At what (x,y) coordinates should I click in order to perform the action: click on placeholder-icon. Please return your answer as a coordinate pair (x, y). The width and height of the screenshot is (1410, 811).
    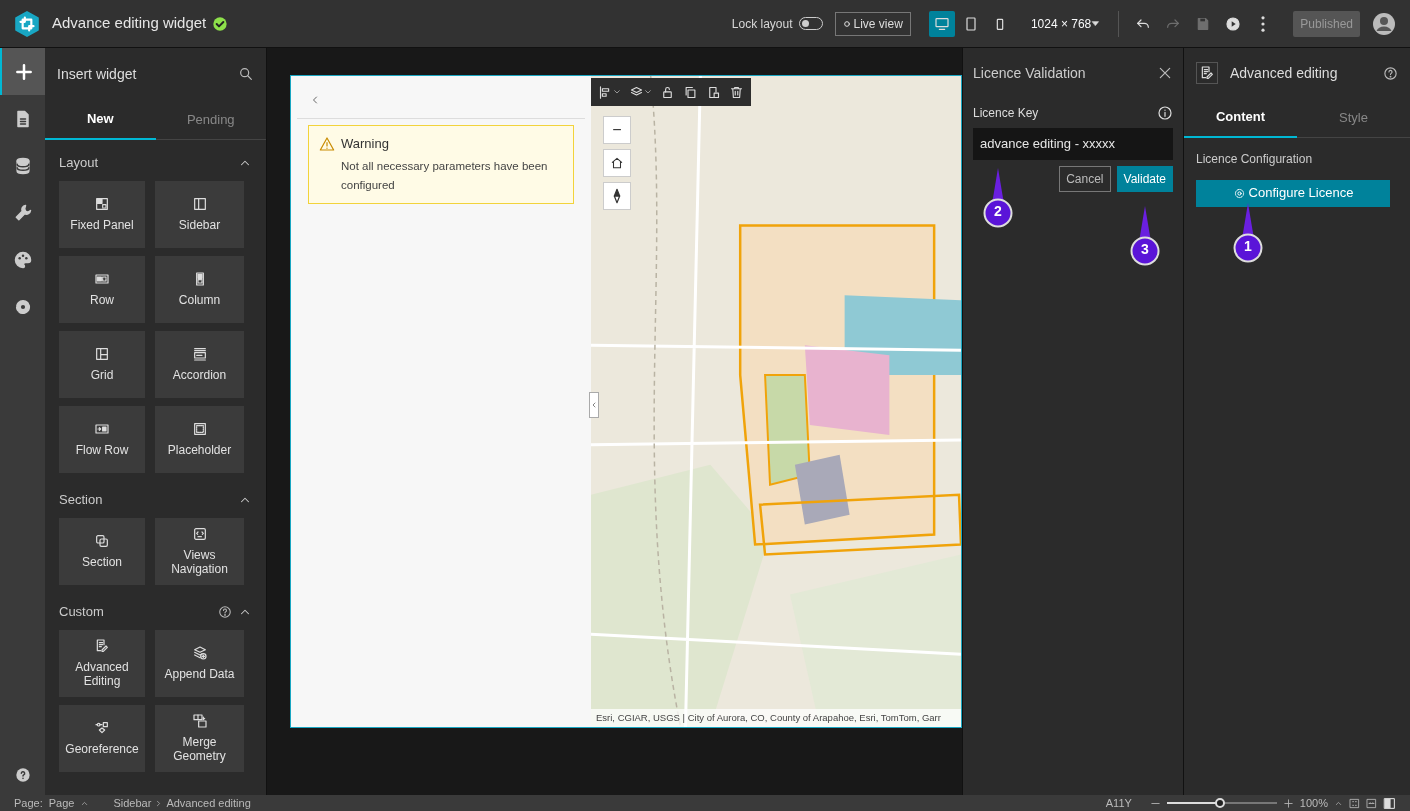
    Looking at the image, I should click on (199, 429).